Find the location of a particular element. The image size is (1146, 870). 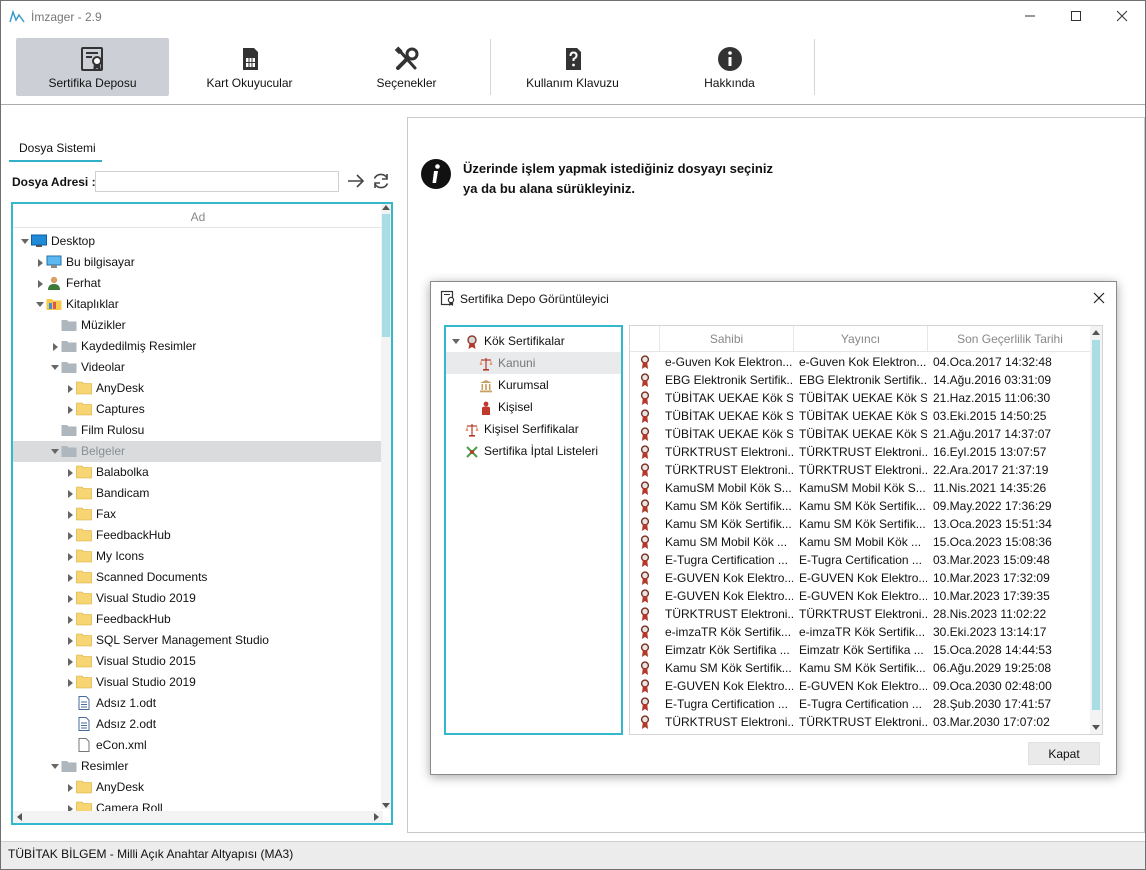

tree-item: Adsız 2.odt is located at coordinates (198, 724).